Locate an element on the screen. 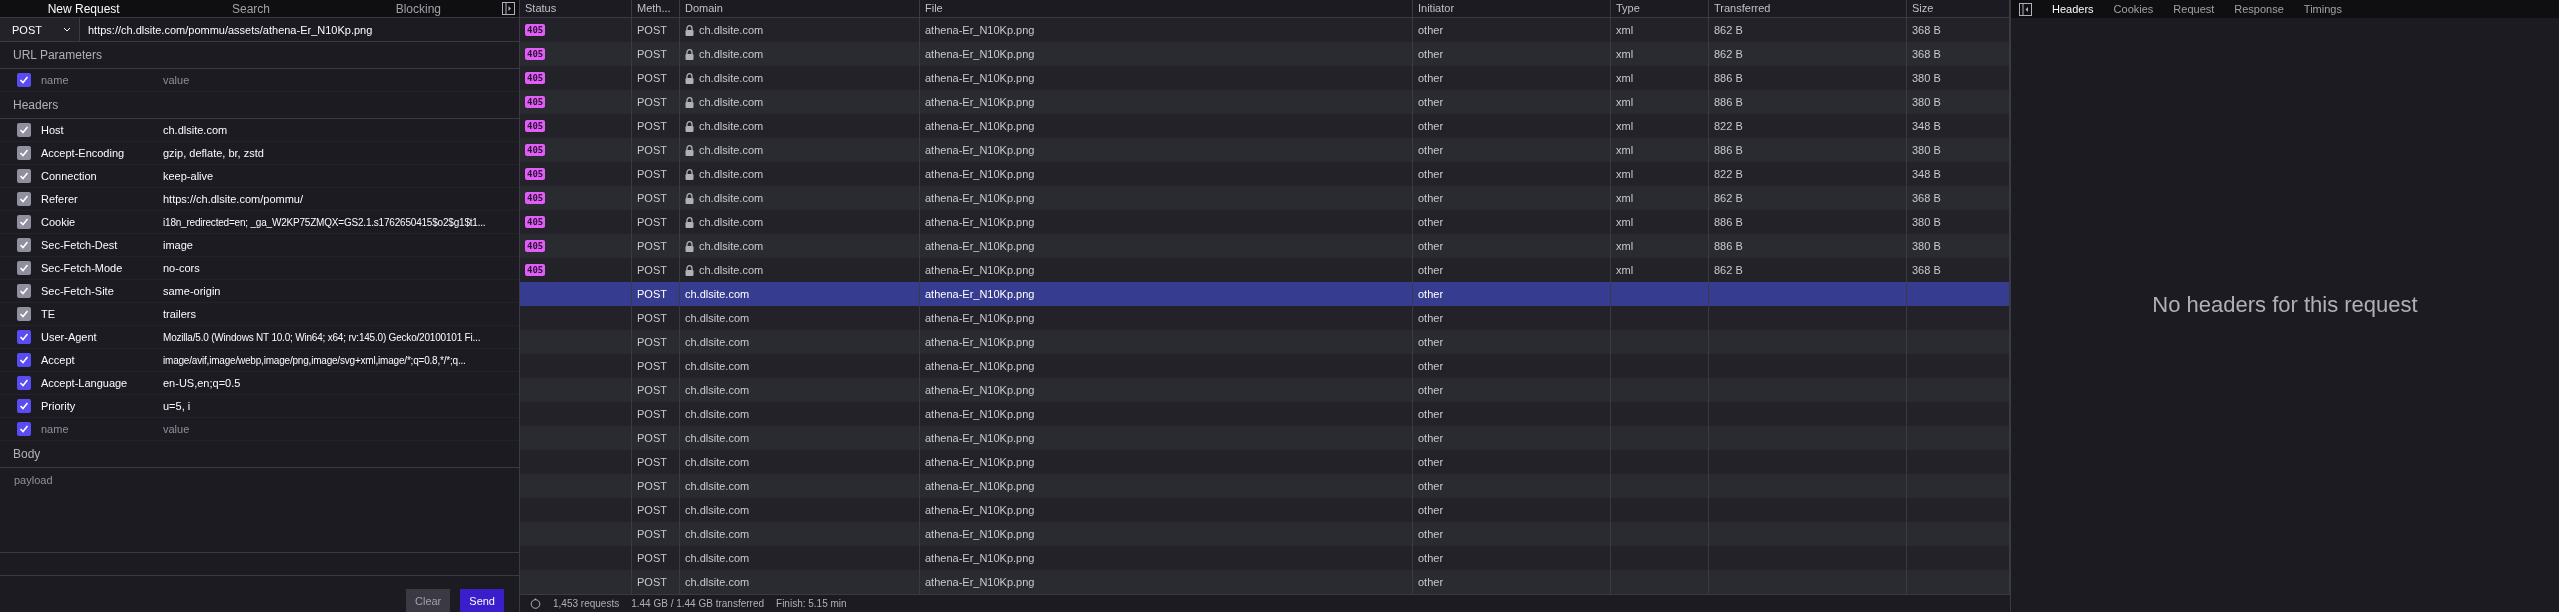 The width and height of the screenshot is (2559, 612). tab: New Request is located at coordinates (84, 8).